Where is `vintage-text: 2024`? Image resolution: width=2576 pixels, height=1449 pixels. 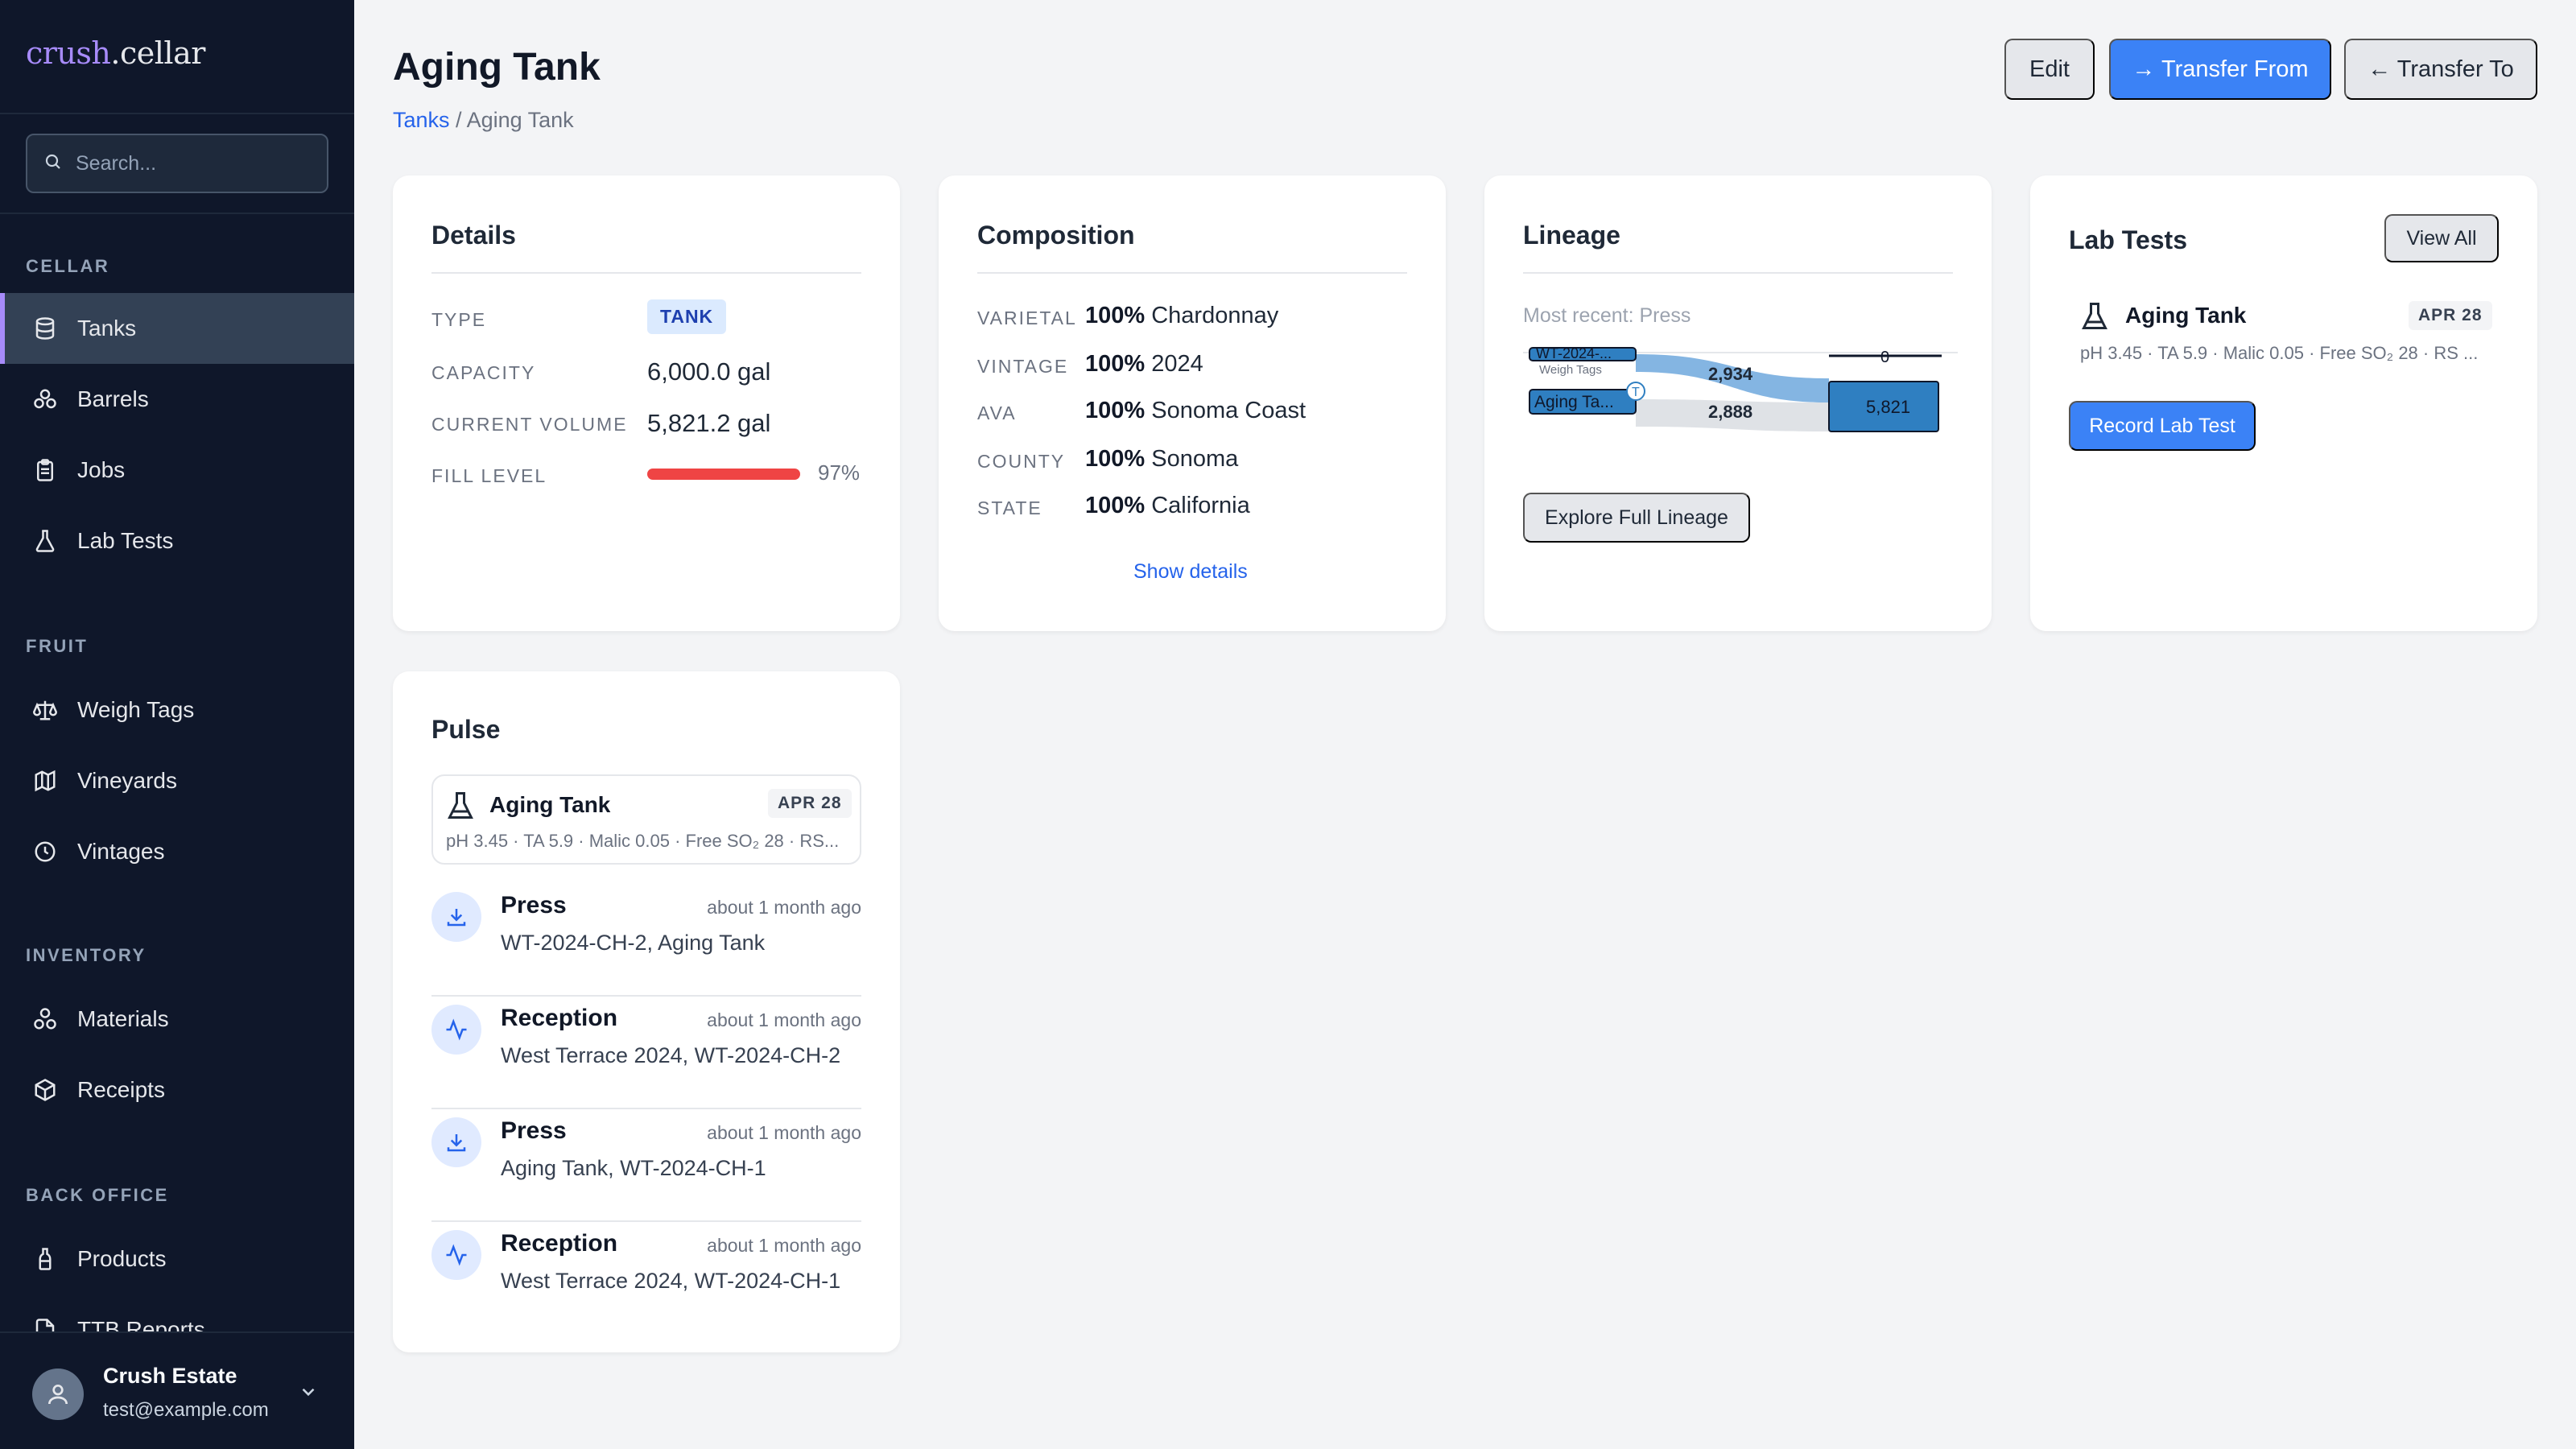
vintage-text: 2024 is located at coordinates (1177, 364).